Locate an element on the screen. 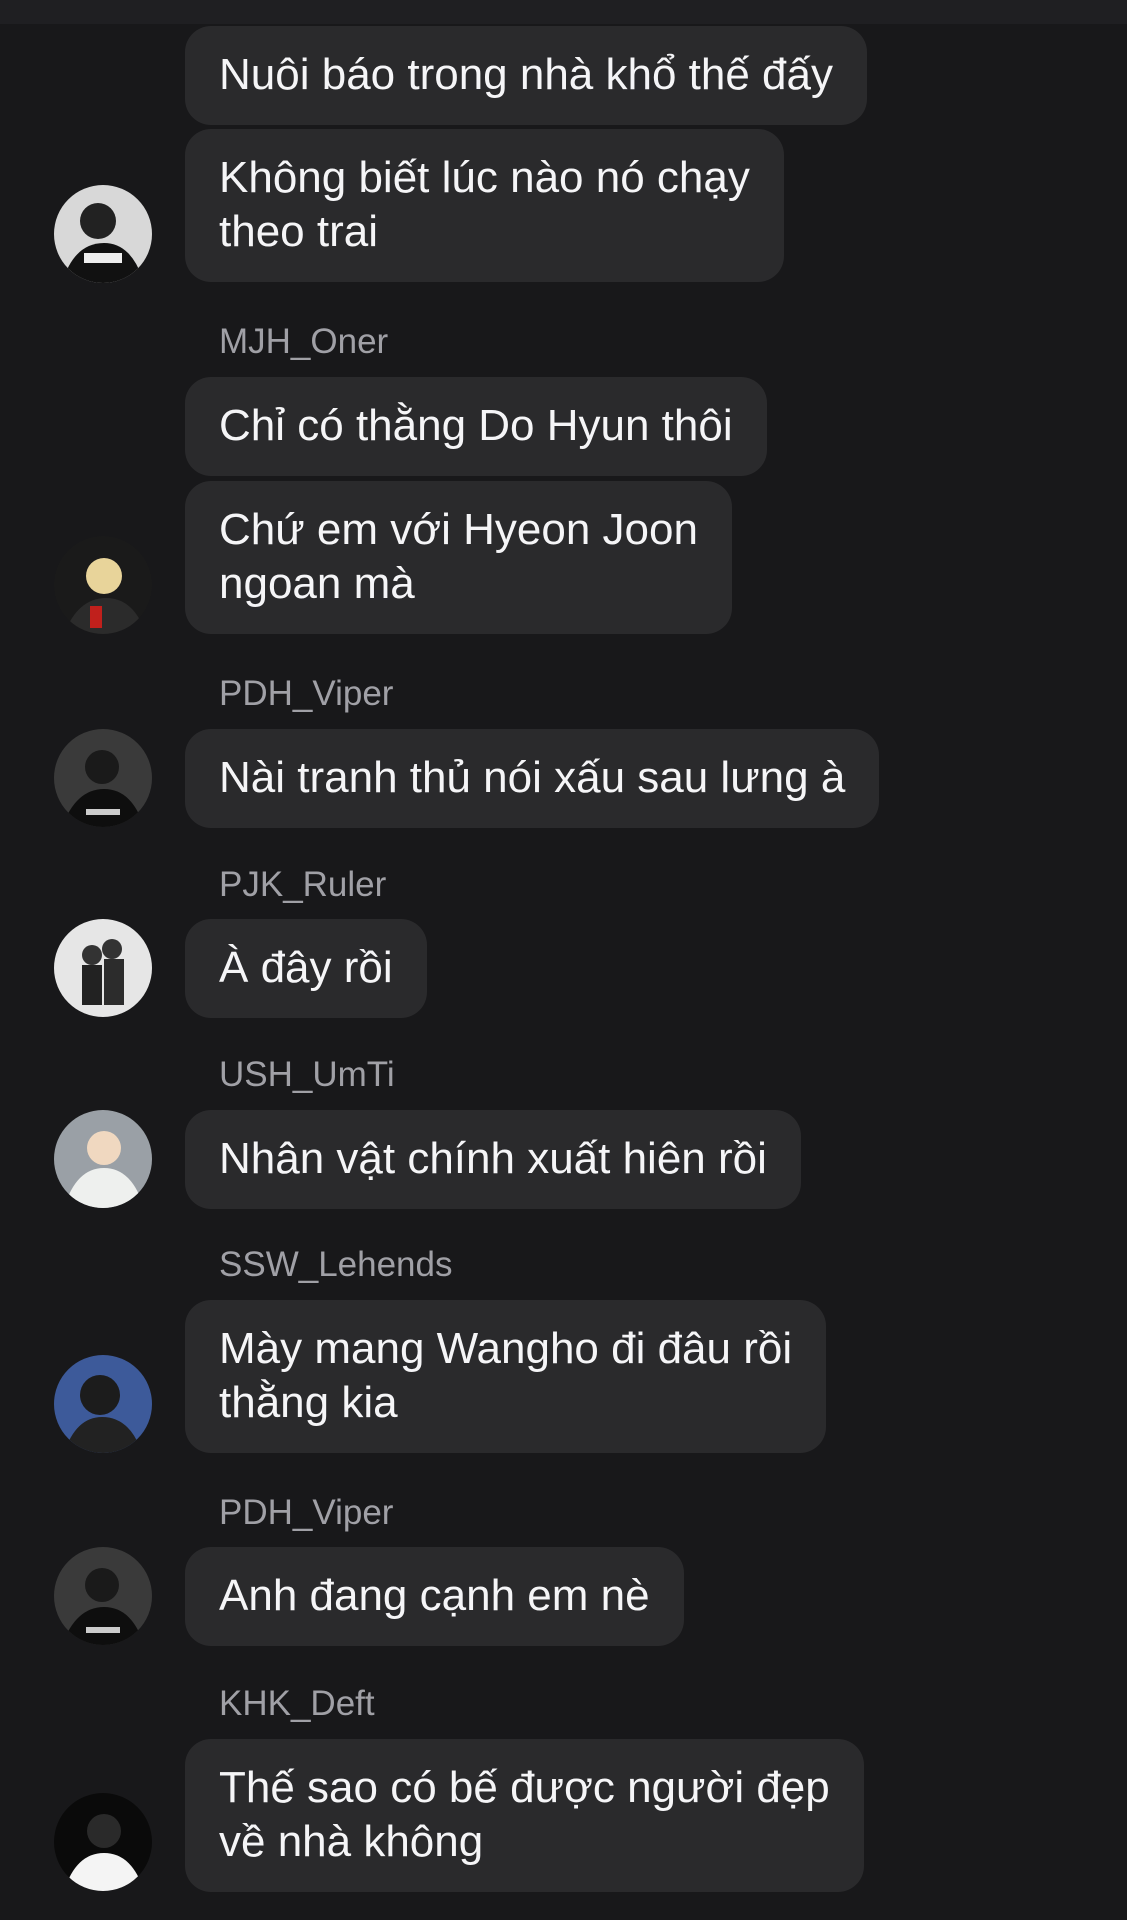 This screenshot has width=1127, height=1920. message-bubble: Nuôi báo trong nhà khổ thế đấy is located at coordinates (526, 75).